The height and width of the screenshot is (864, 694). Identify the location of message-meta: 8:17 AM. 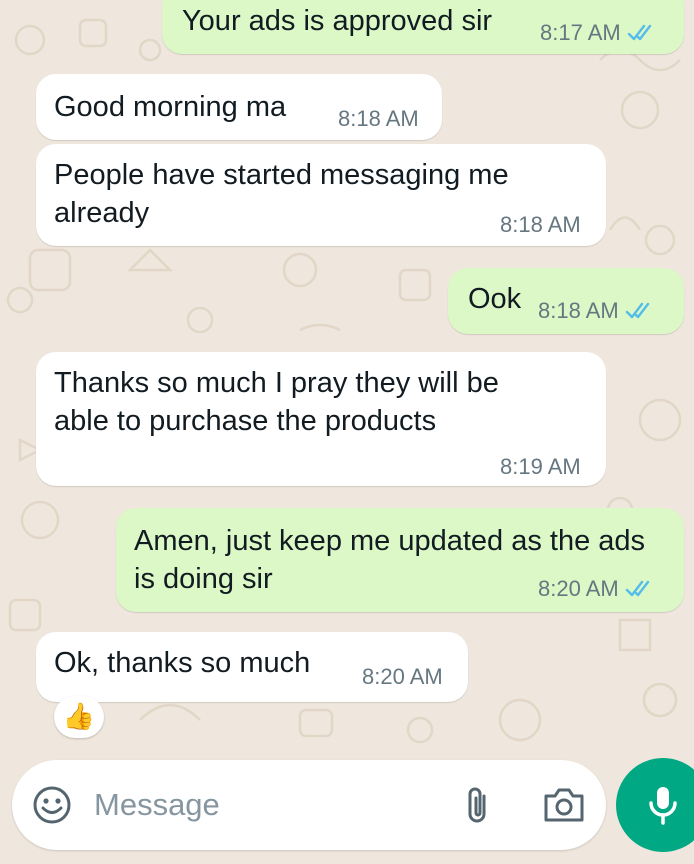
(598, 33).